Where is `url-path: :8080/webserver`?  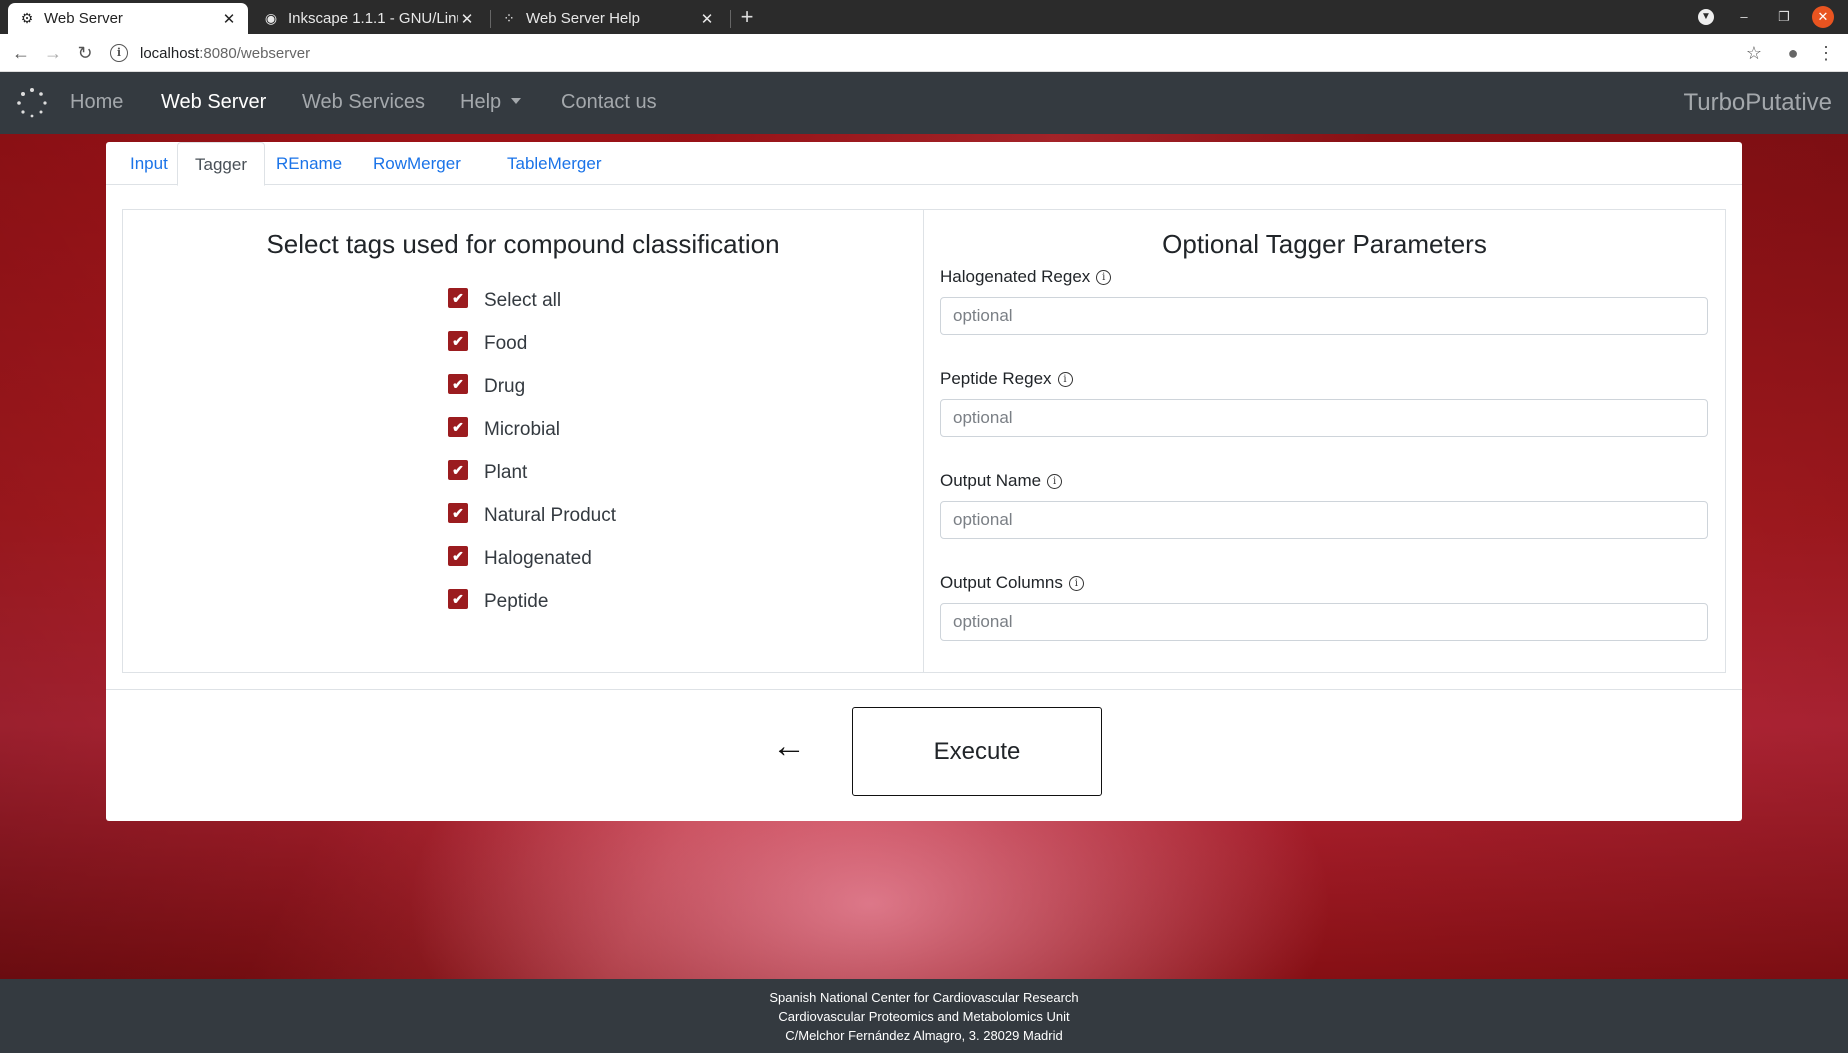
url-path: :8080/webserver is located at coordinates (255, 53).